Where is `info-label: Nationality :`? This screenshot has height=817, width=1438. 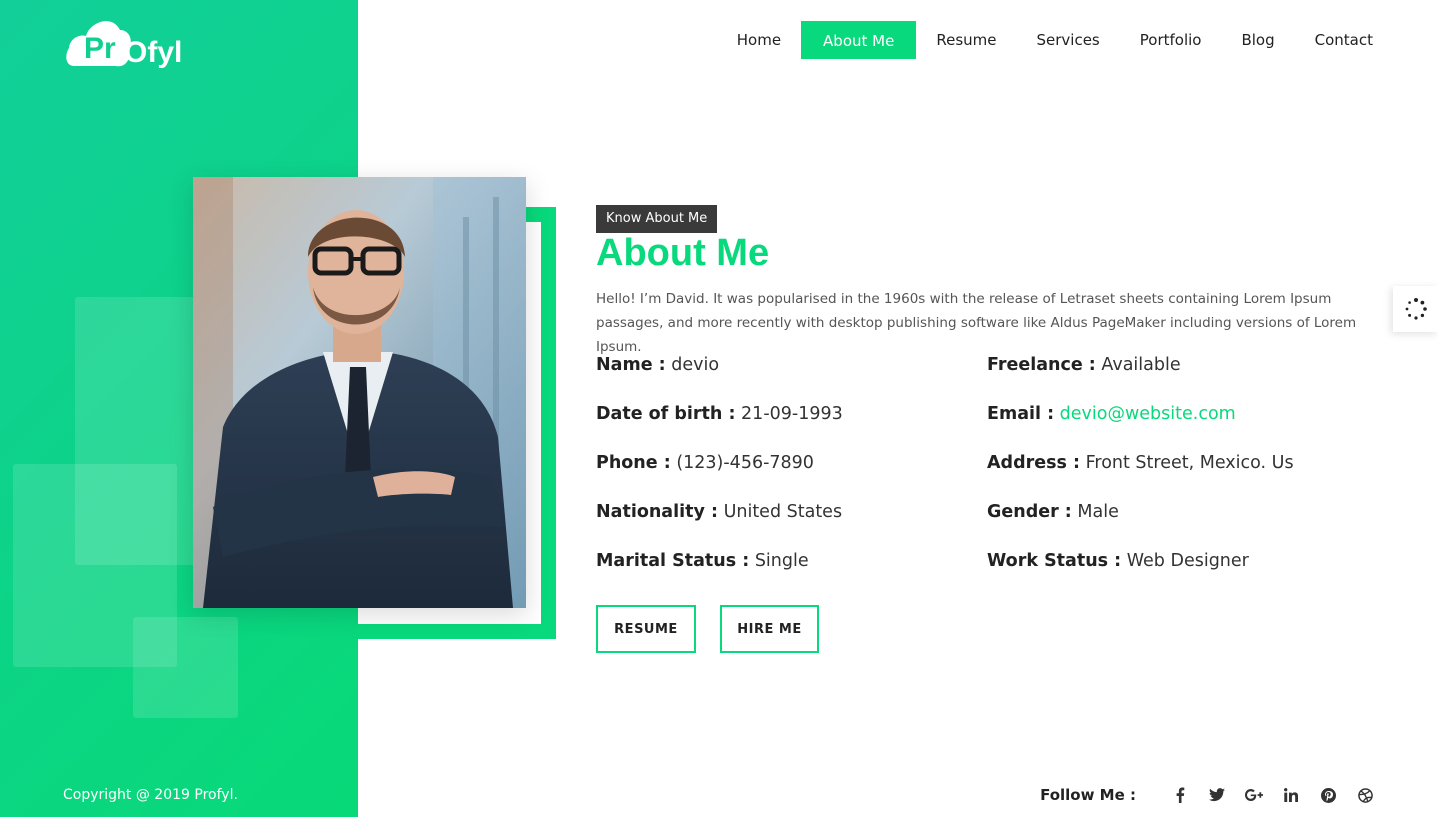 info-label: Nationality : is located at coordinates (657, 512).